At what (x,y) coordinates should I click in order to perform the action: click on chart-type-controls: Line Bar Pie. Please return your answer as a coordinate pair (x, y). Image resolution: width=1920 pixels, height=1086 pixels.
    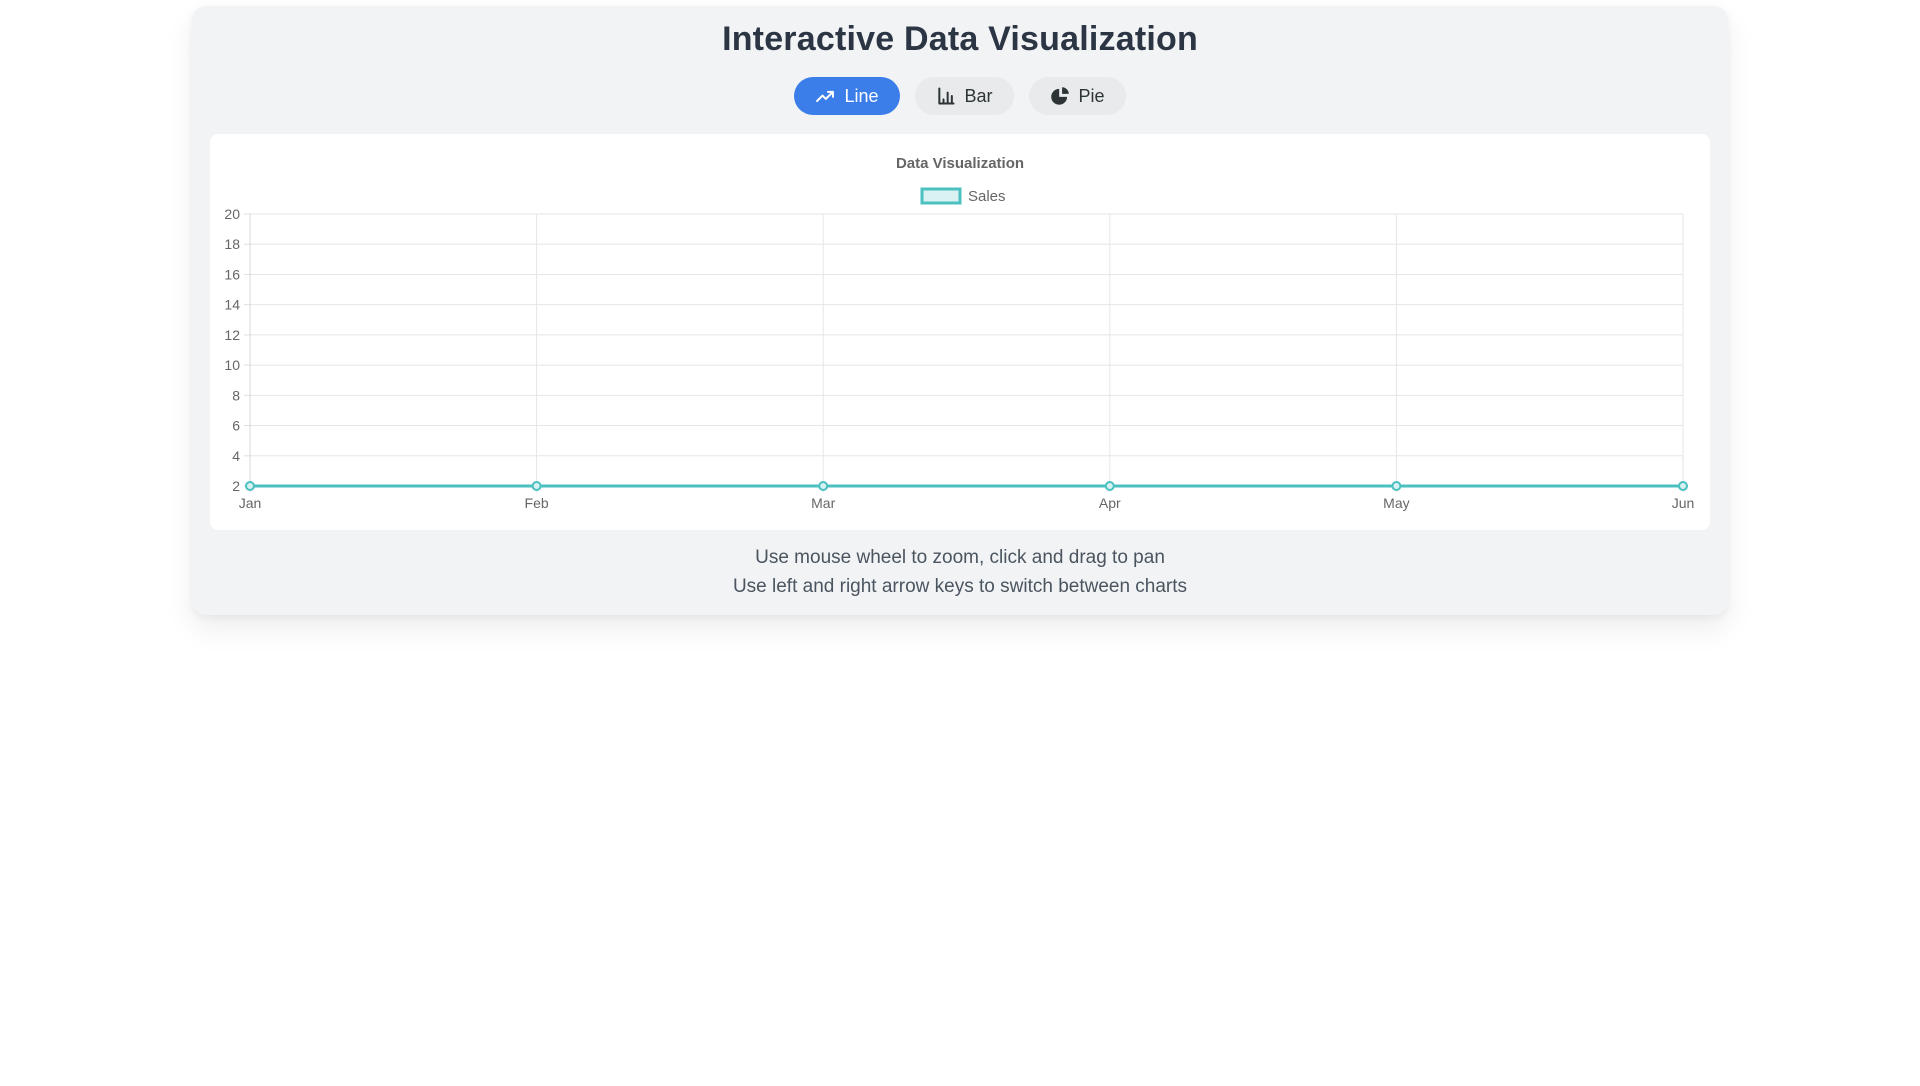
    Looking at the image, I should click on (960, 96).